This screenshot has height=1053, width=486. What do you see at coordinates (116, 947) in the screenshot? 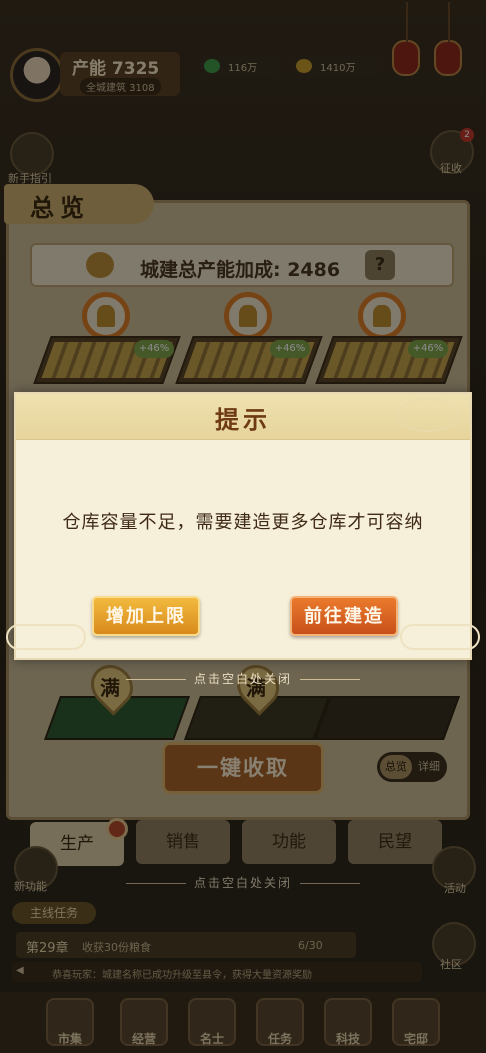
I see `task-description: 收获30份粮食` at bounding box center [116, 947].